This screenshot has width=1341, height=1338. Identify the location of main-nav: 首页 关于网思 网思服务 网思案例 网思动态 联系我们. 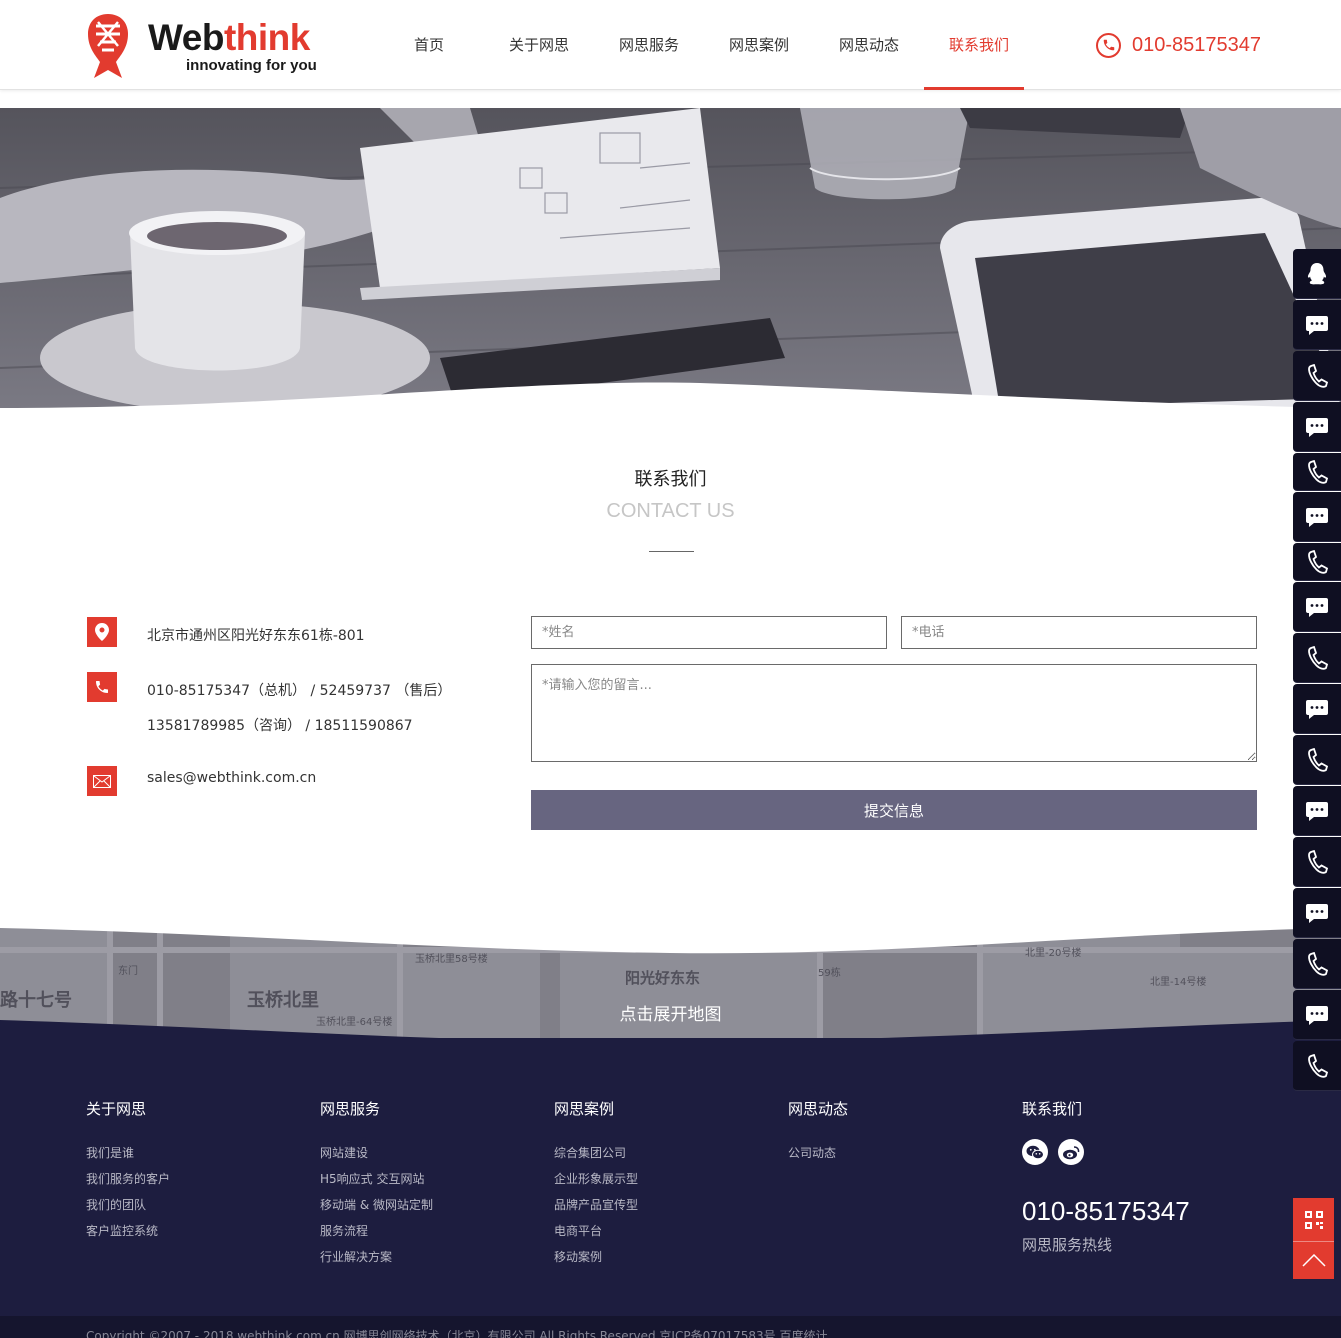
(704, 45).